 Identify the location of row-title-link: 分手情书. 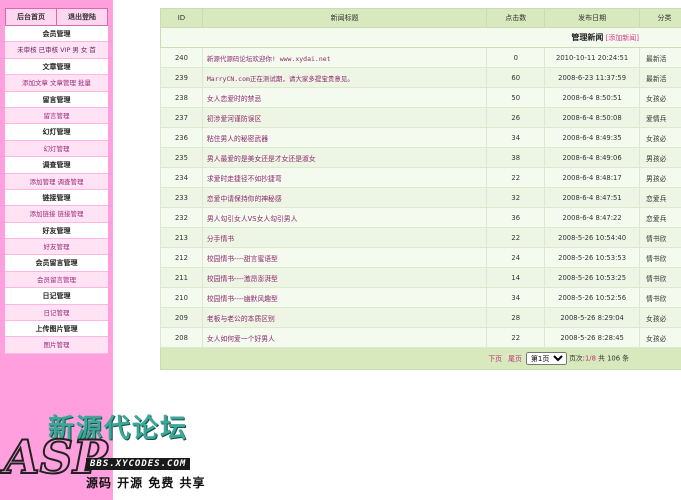
(344, 237).